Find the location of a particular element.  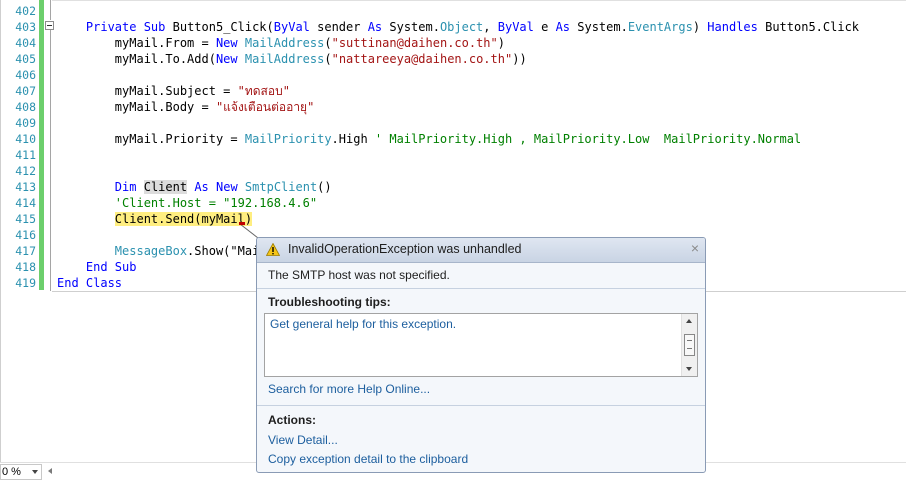

change-tracking-bar is located at coordinates (41, 145).